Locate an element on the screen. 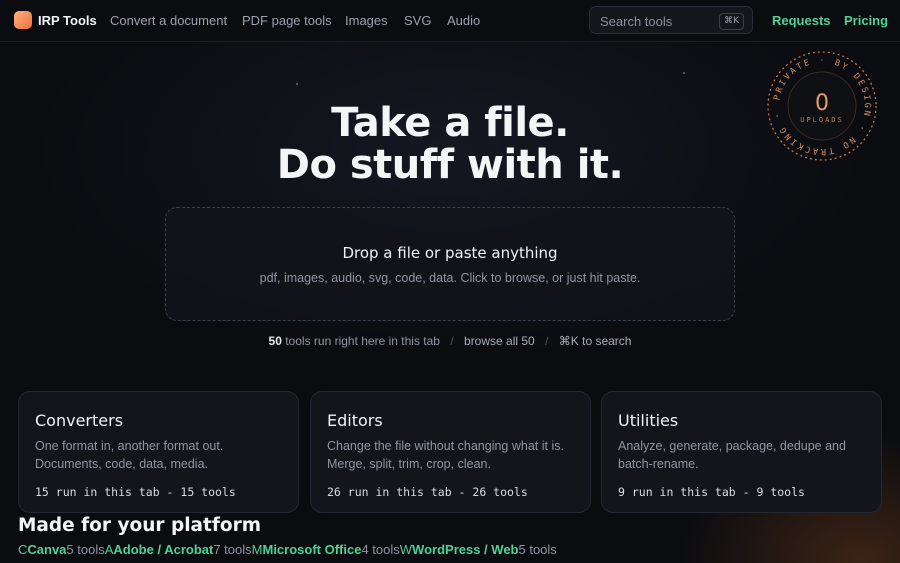 The height and width of the screenshot is (563, 900). card-title: Converters is located at coordinates (79, 420).